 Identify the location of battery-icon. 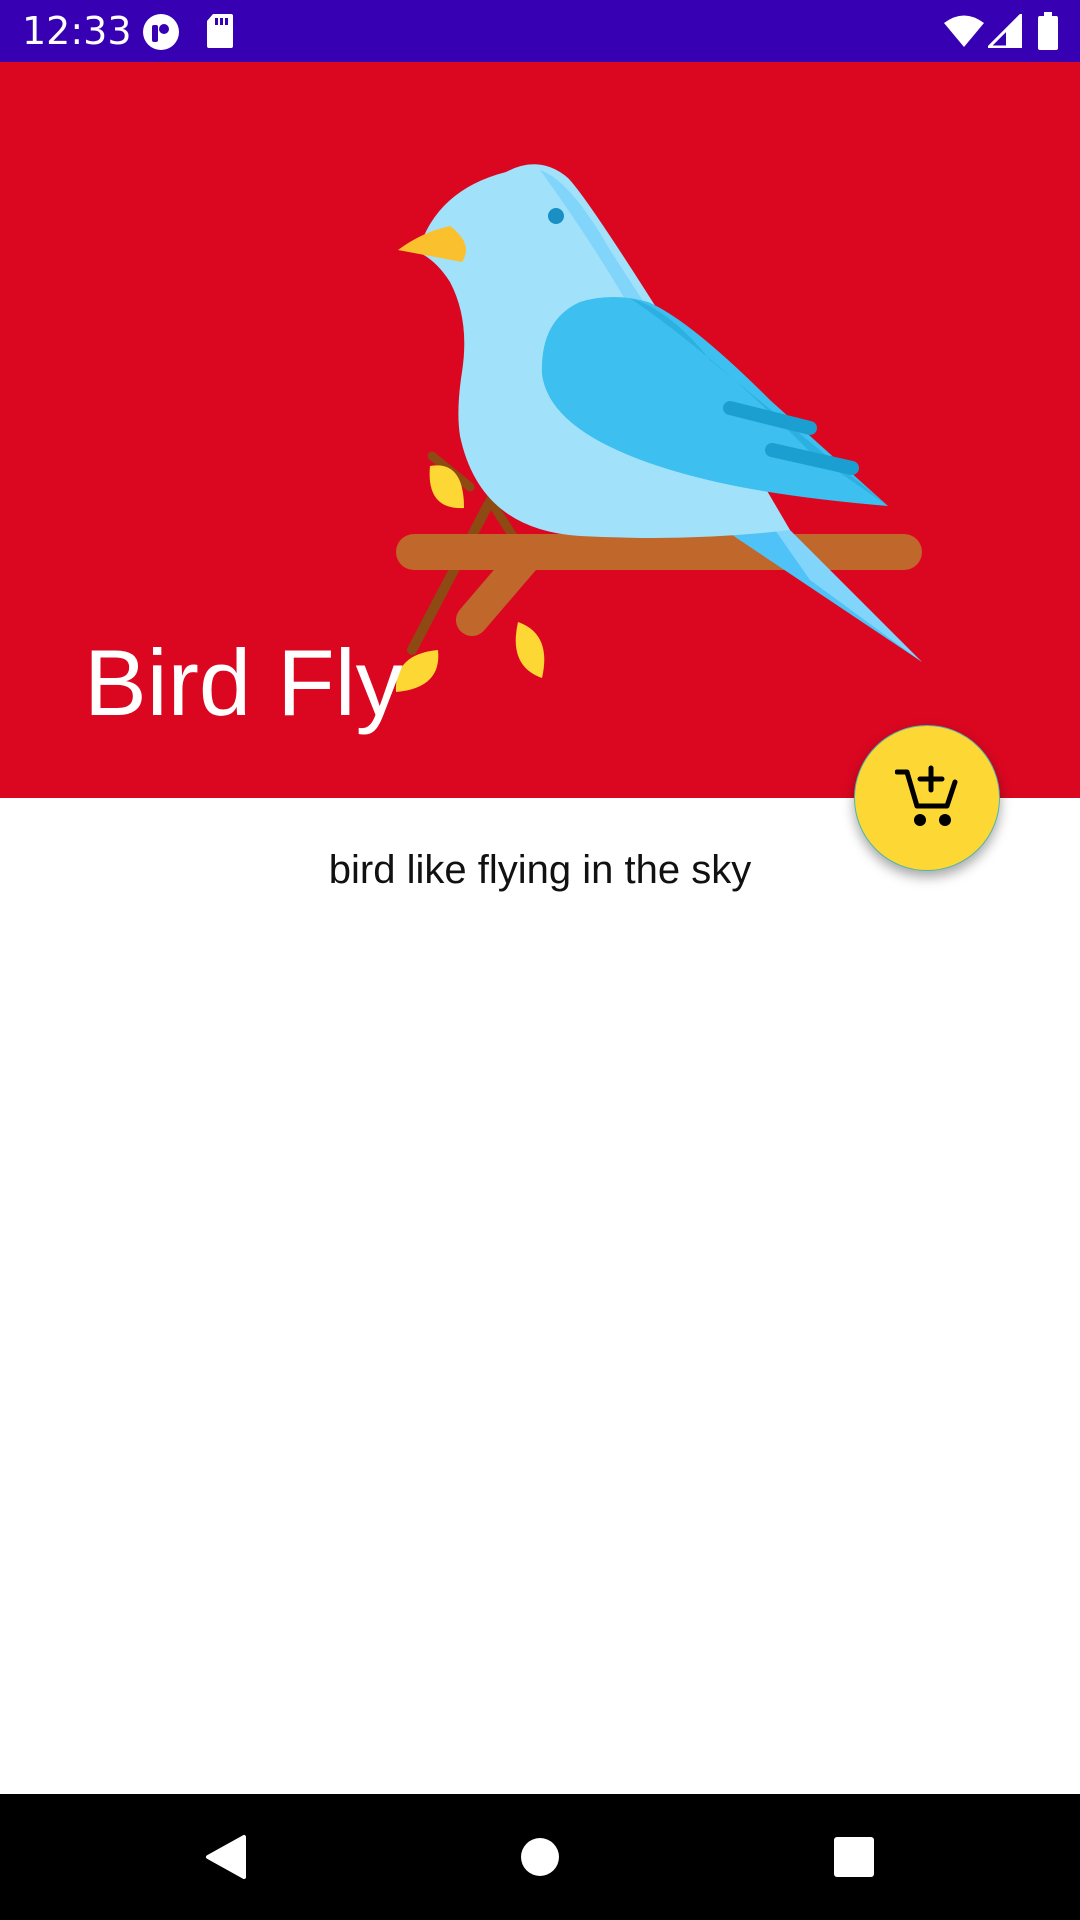
(1048, 33).